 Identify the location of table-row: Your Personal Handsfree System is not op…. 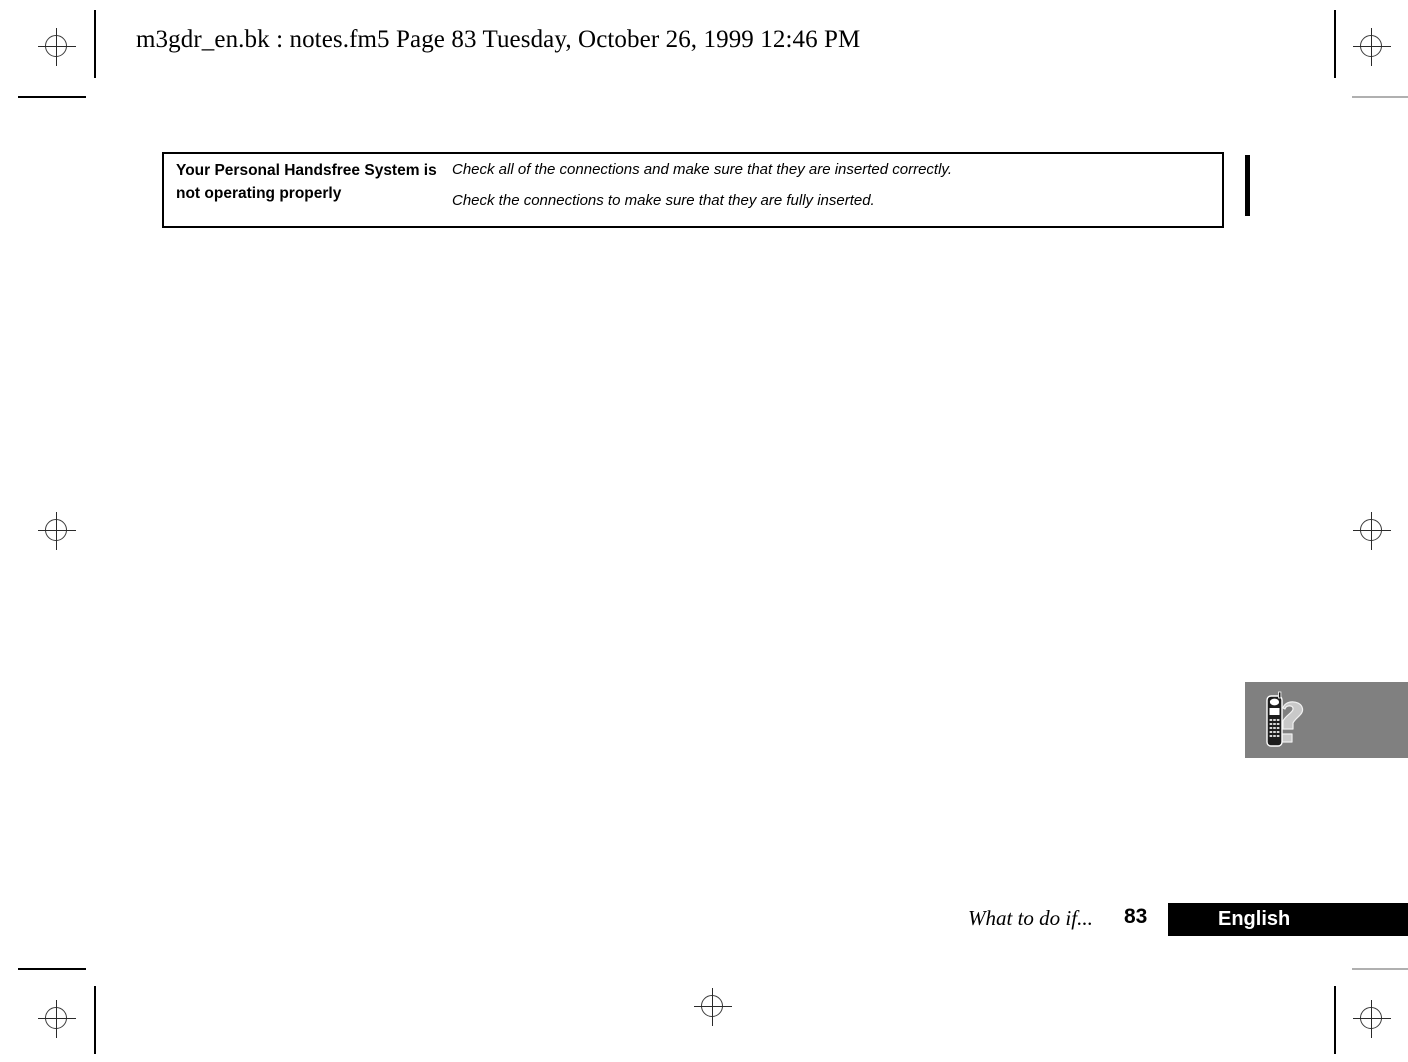
(693, 190).